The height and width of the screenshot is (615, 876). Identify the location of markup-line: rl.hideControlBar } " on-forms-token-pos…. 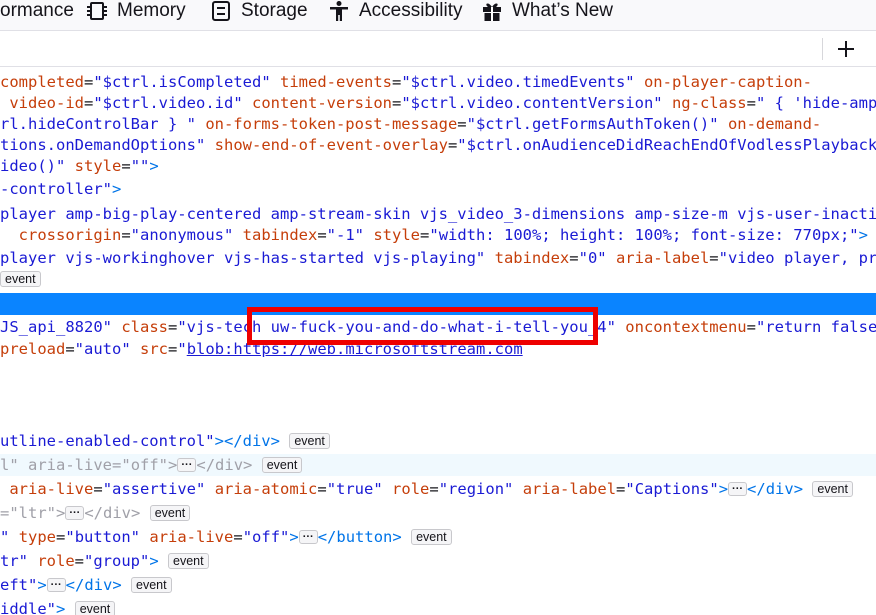
(410, 125).